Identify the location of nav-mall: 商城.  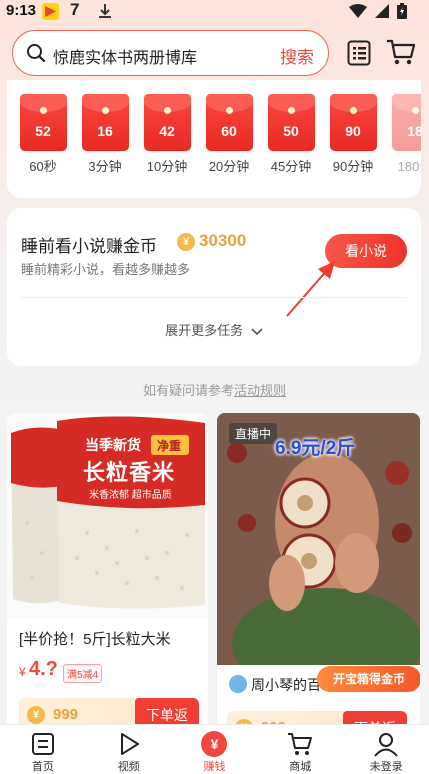
(300, 749).